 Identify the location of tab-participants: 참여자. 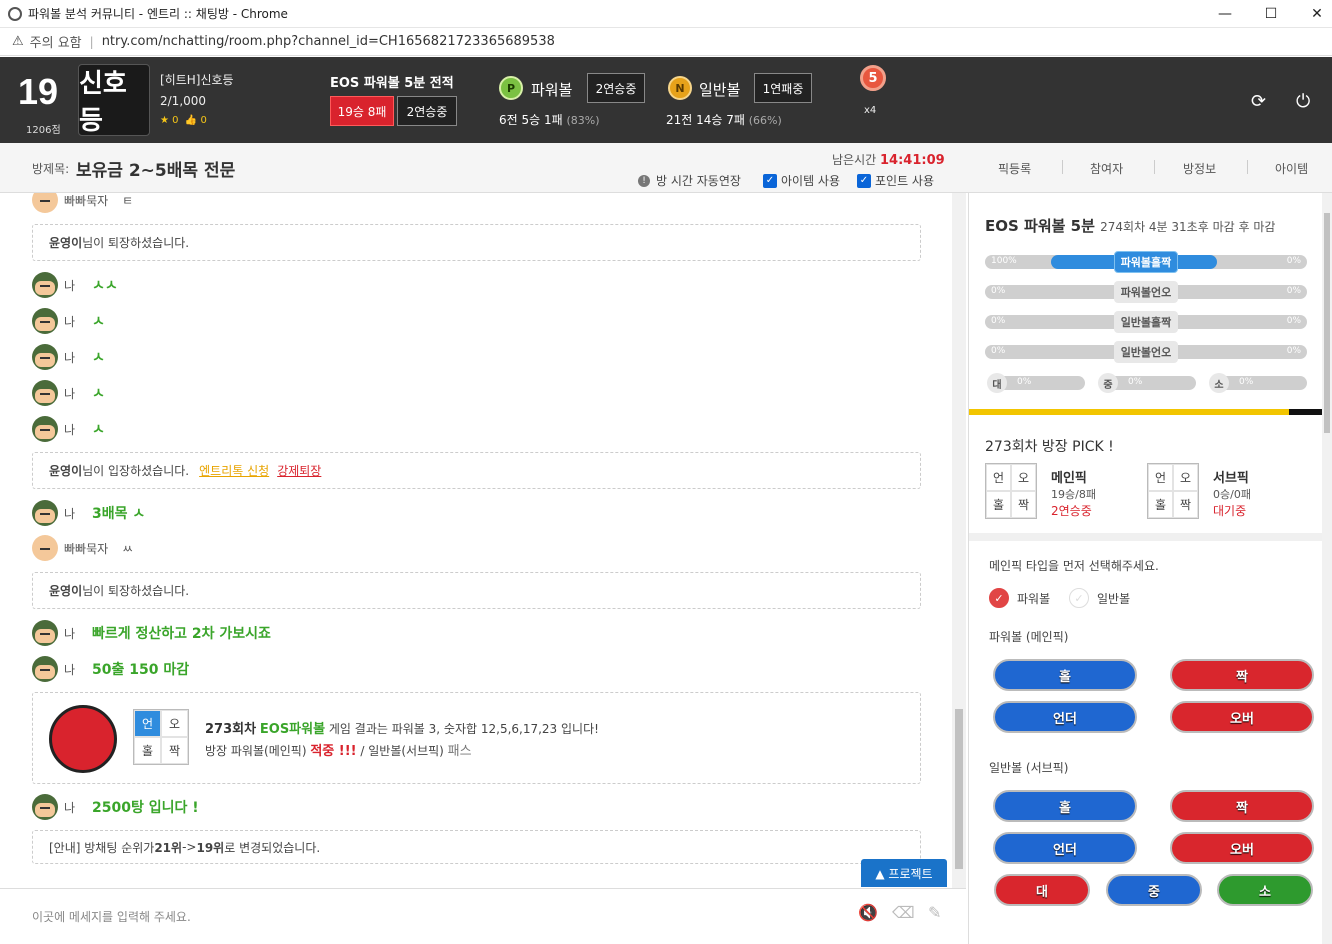
(1106, 168).